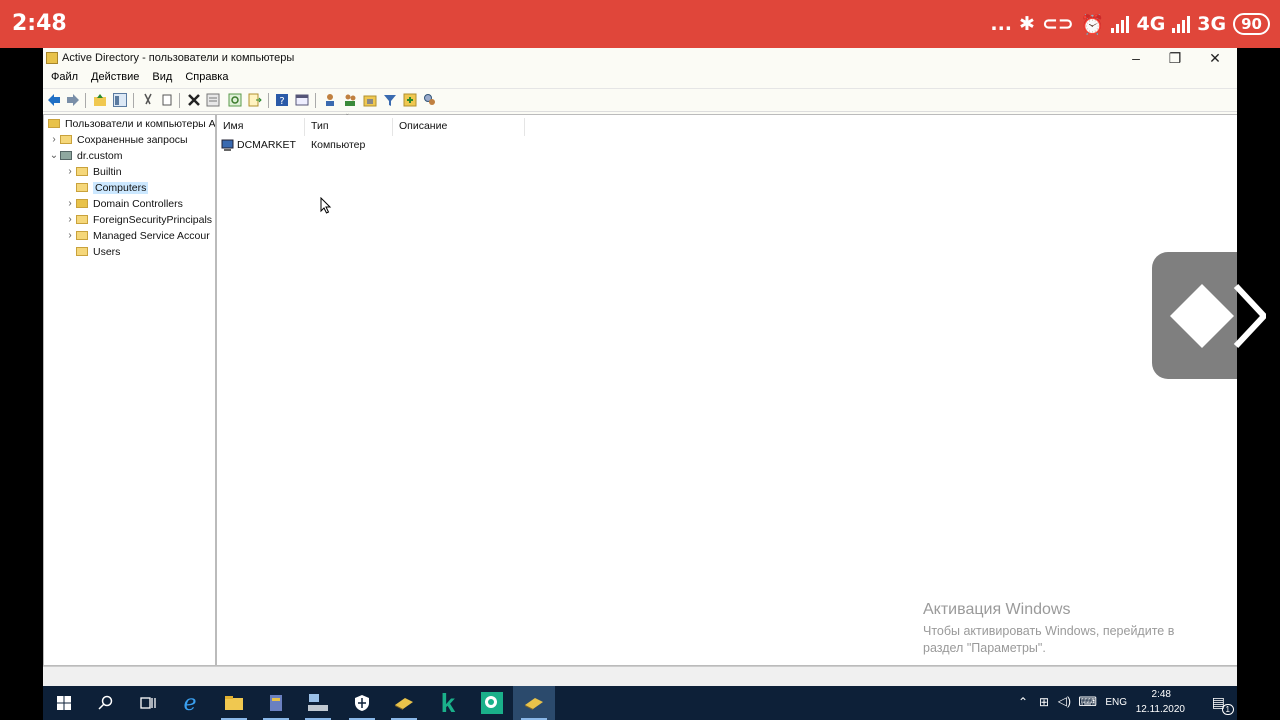  What do you see at coordinates (194, 100) in the screenshot?
I see `delete-icon` at bounding box center [194, 100].